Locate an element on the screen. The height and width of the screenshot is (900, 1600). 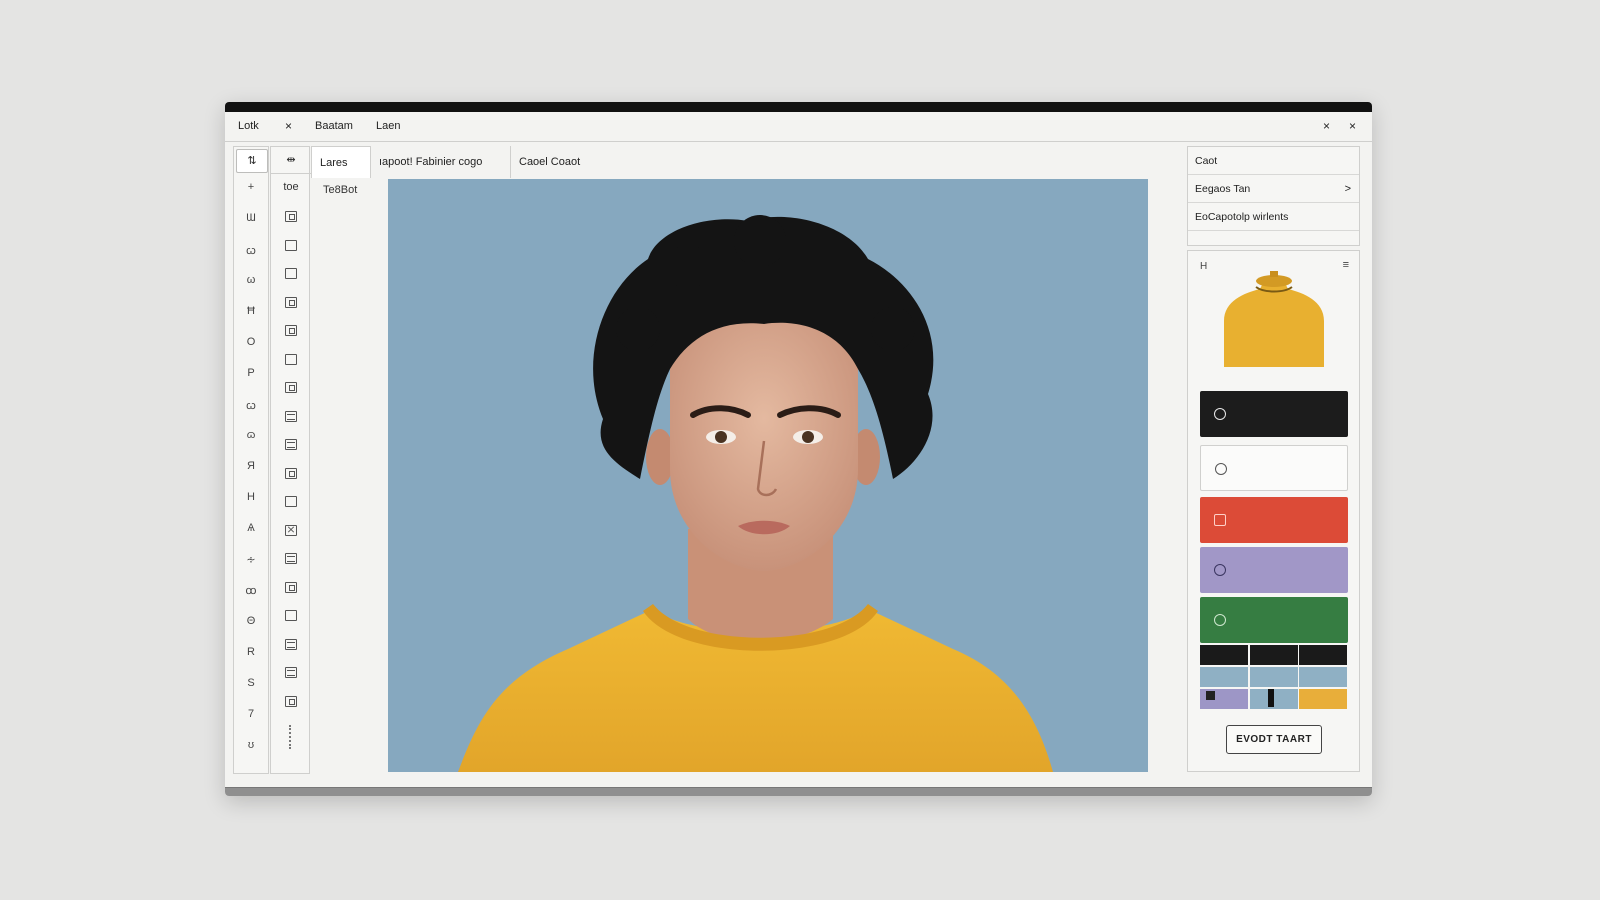
properties-panel: Caot Eegaos Tan > EoCapotolp wirlents is located at coordinates (1273, 196).